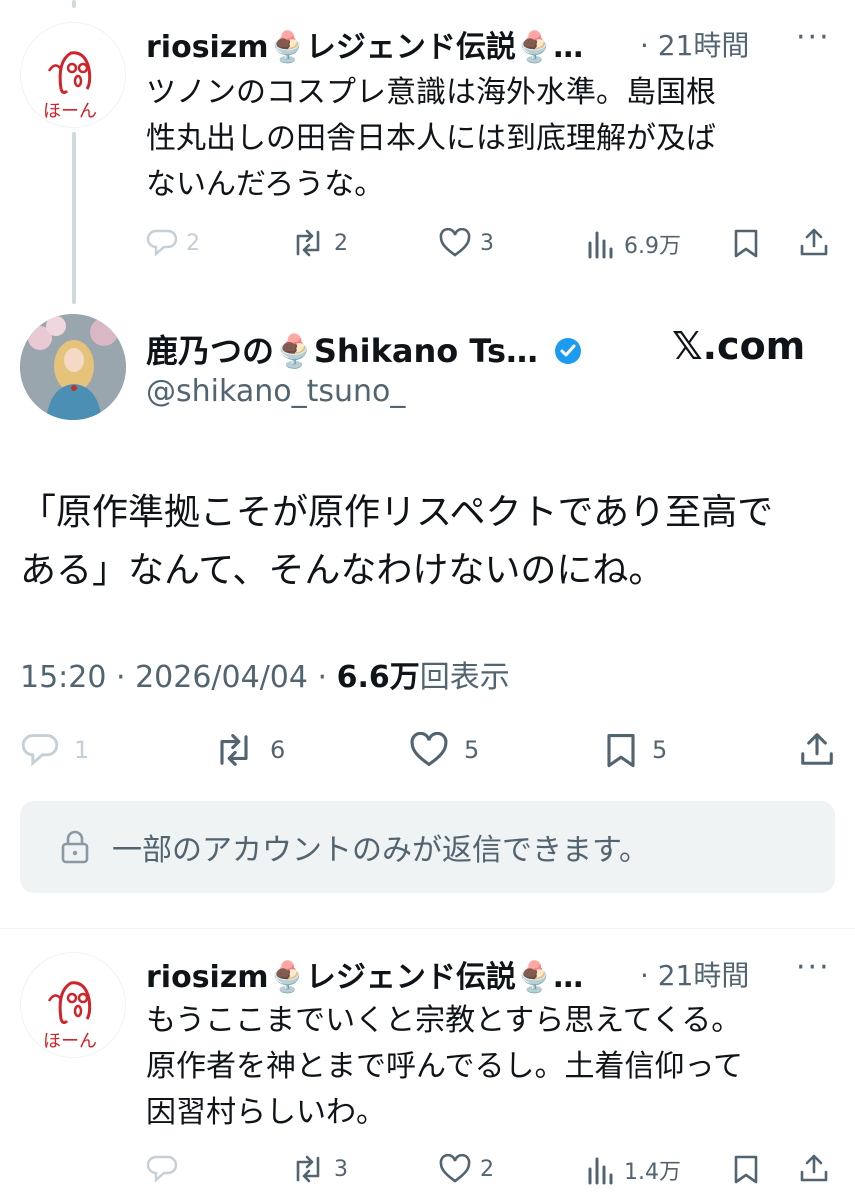 The image size is (855, 1200). I want to click on reply-count: 1, so click(82, 750).